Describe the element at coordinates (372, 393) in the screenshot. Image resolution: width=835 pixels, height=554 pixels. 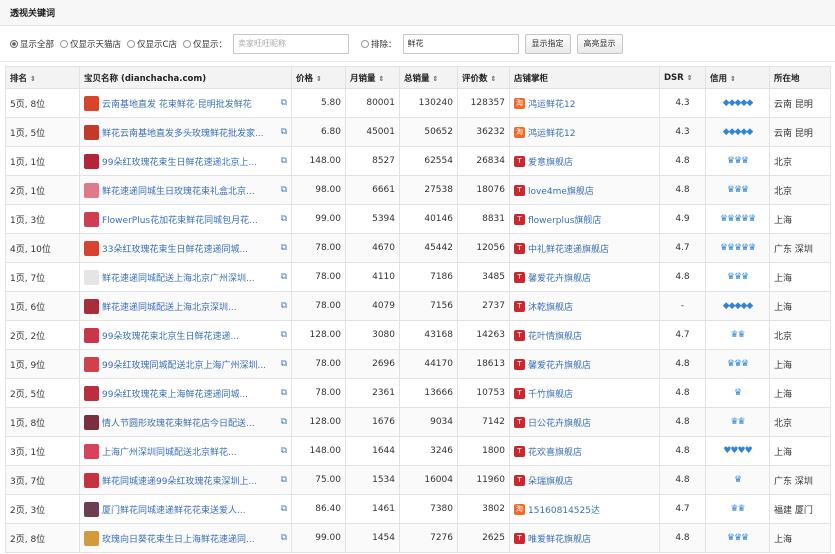
I see `monthly-sales-cell: 2361` at that location.